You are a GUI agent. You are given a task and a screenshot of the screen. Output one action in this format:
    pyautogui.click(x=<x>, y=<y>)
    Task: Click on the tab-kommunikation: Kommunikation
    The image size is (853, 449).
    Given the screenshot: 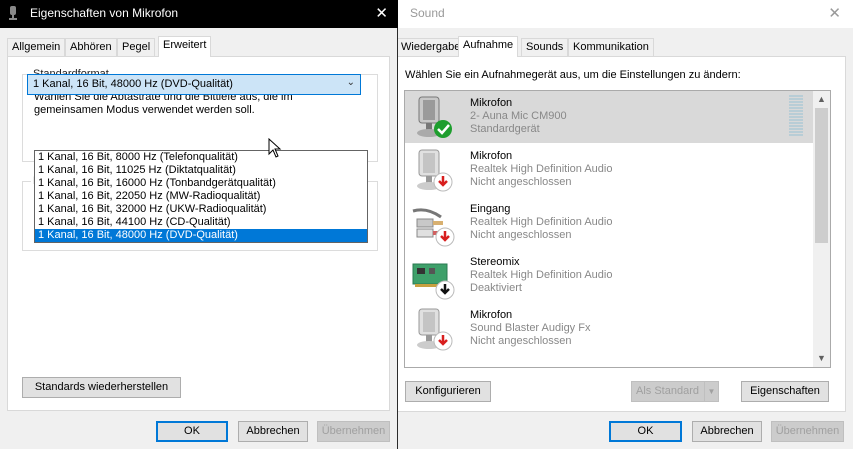 What is the action you would take?
    pyautogui.click(x=611, y=47)
    